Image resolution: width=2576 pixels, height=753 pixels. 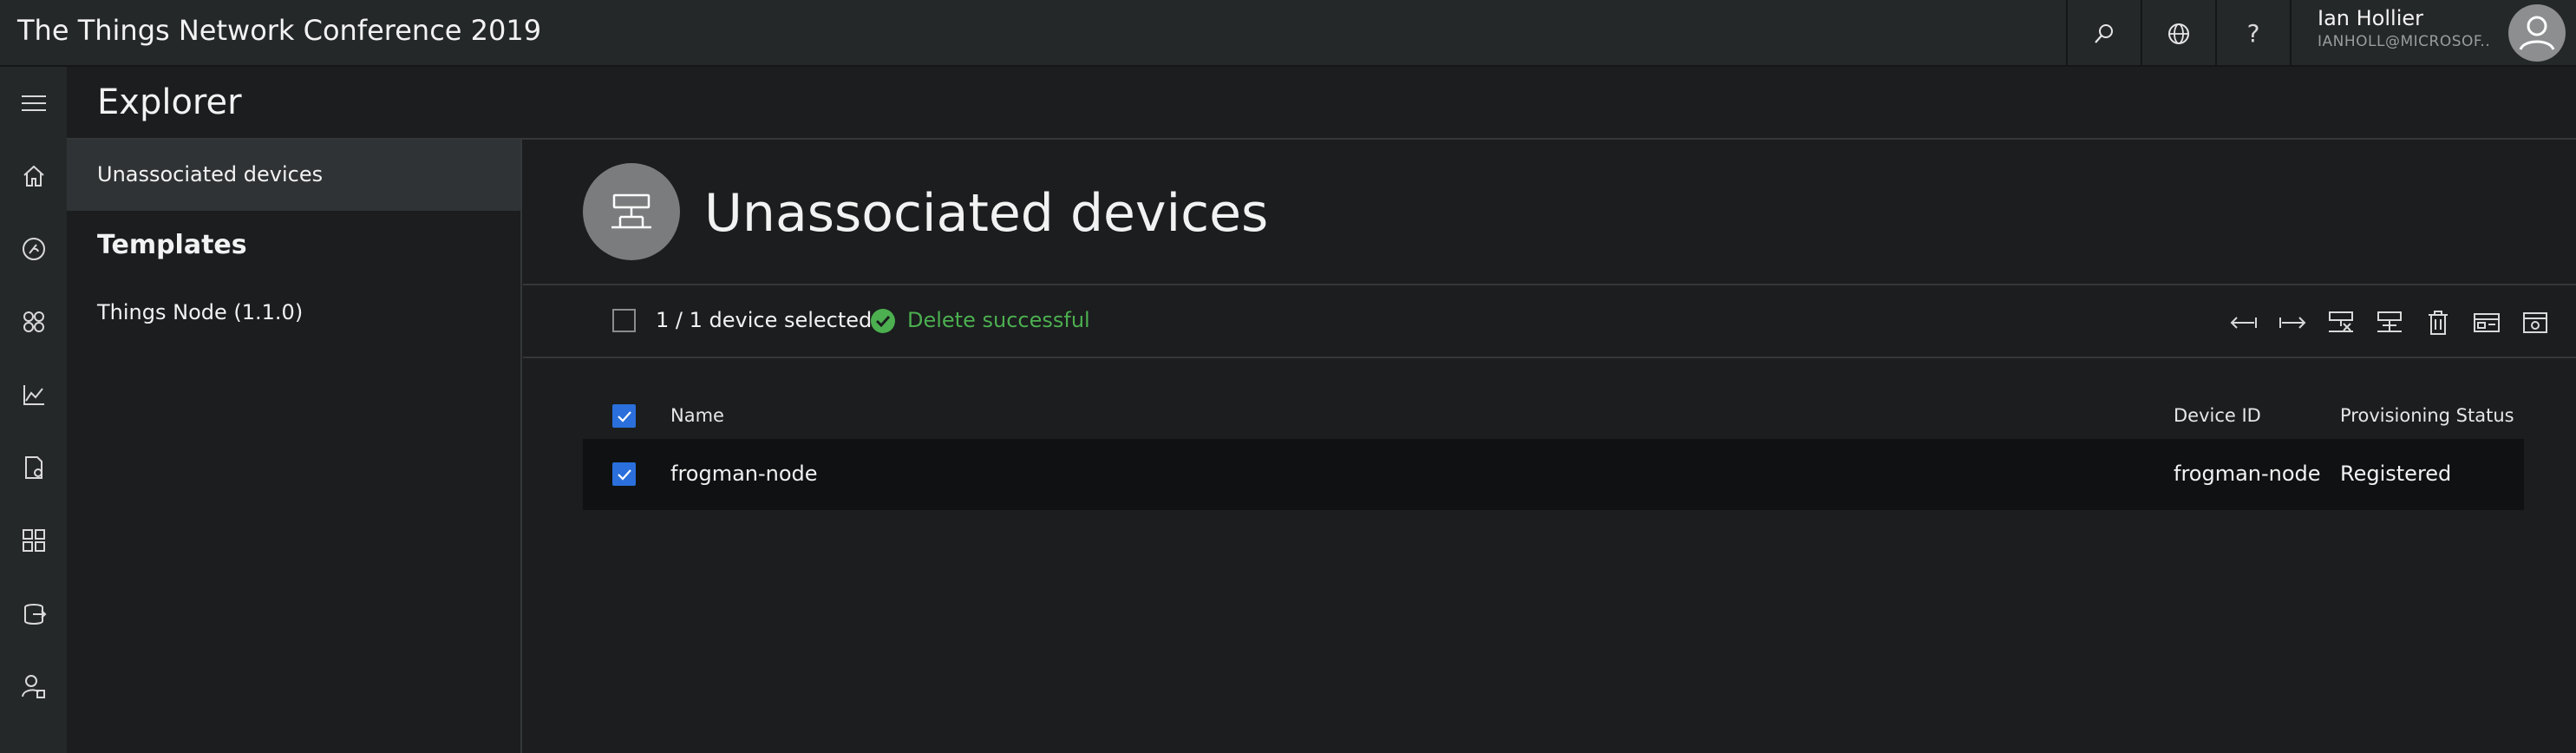 What do you see at coordinates (1549, 321) in the screenshot?
I see `toolbar: 1 / 1 device selected Delete successful` at bounding box center [1549, 321].